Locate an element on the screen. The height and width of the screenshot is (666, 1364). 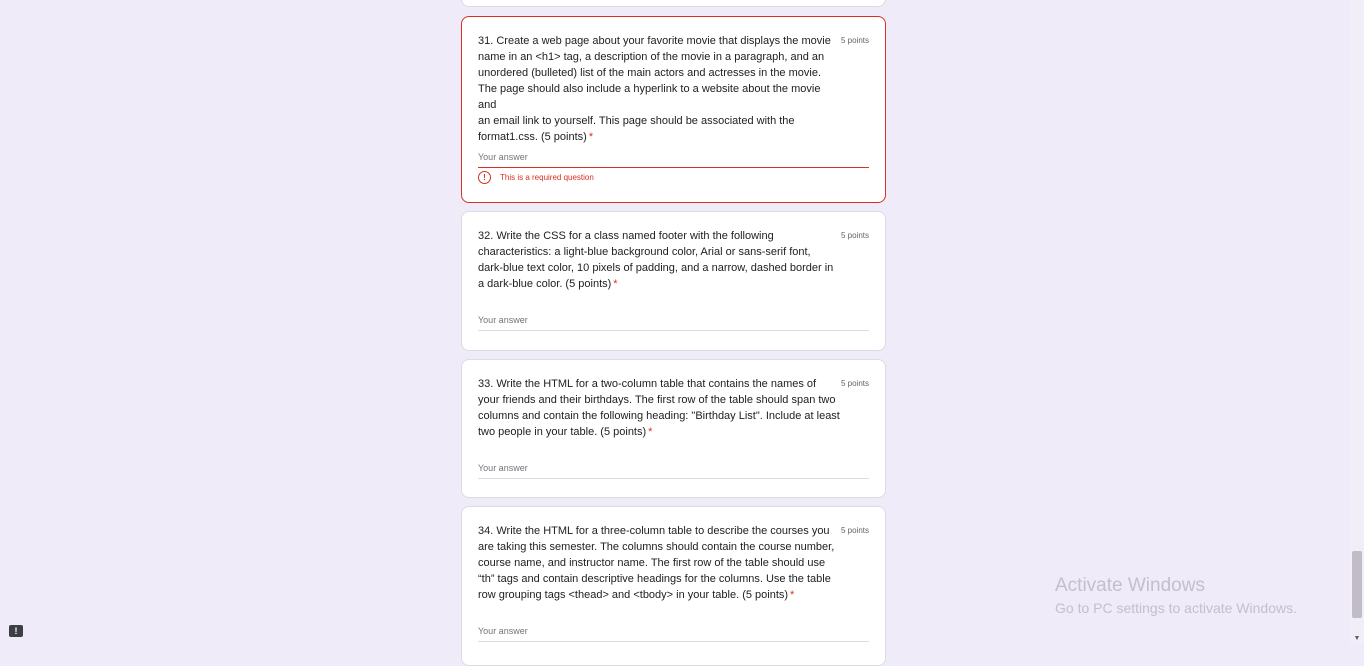
chevron-down-icon: ▼ is located at coordinates (1357, 639).